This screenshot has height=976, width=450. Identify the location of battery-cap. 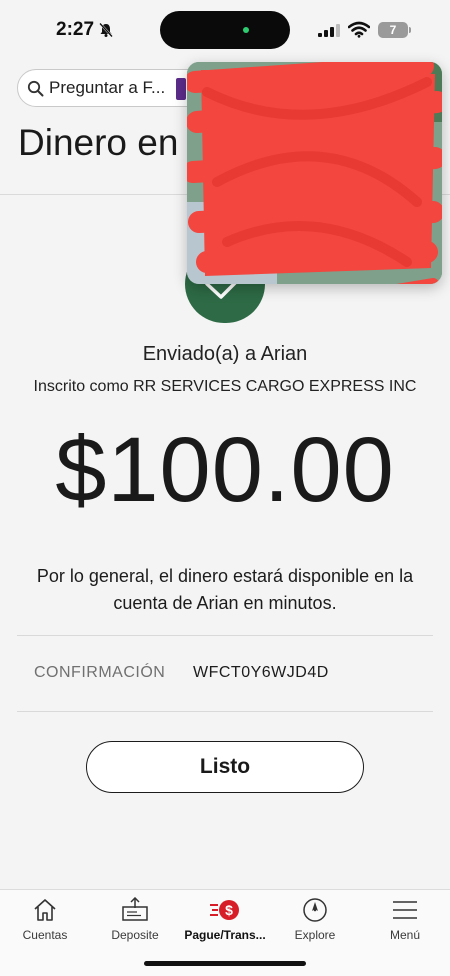
(410, 30).